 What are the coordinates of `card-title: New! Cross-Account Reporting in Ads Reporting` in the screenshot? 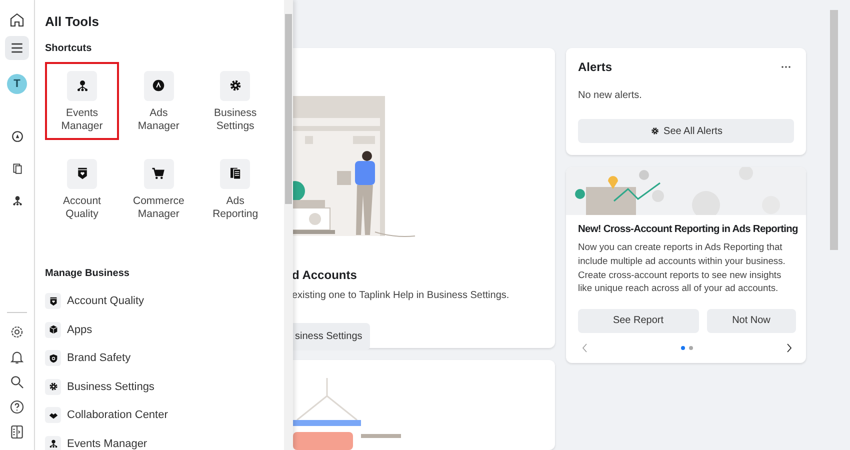 It's located at (688, 230).